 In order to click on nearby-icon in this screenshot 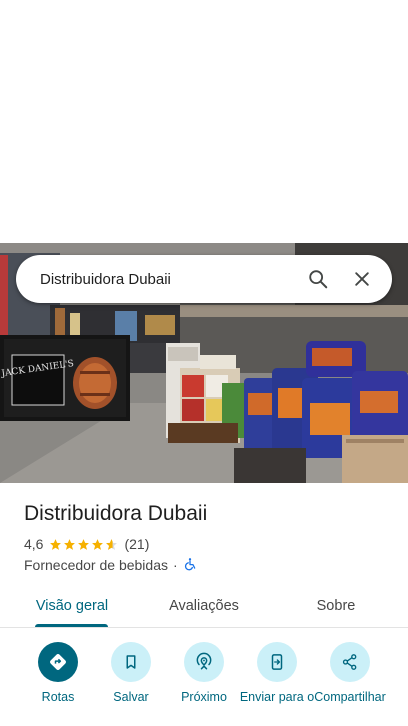, I will do `click(204, 661)`.